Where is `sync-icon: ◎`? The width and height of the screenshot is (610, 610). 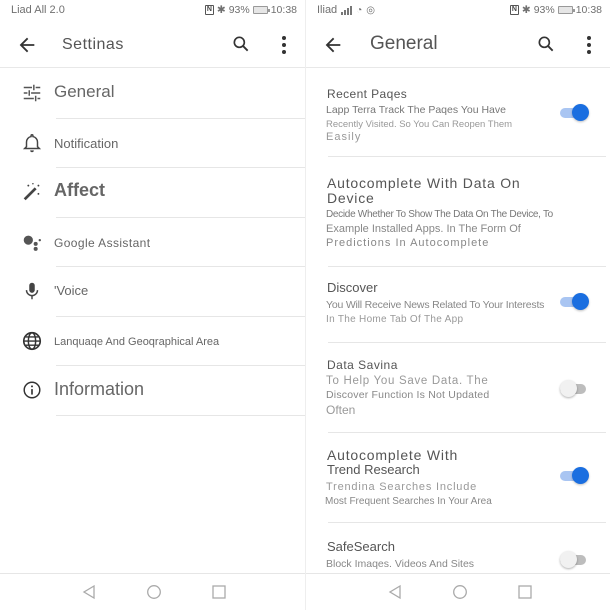 sync-icon: ◎ is located at coordinates (370, 10).